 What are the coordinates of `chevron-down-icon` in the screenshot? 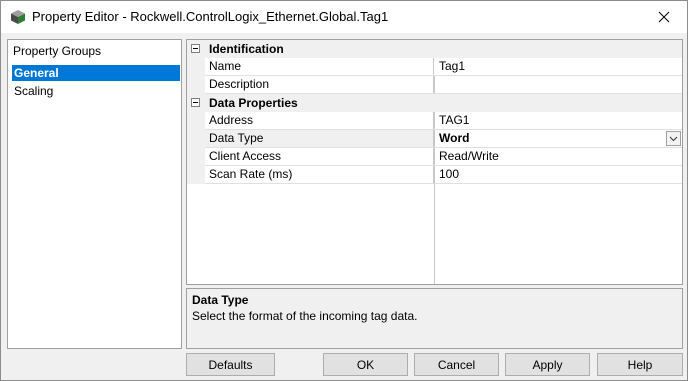 It's located at (673, 138).